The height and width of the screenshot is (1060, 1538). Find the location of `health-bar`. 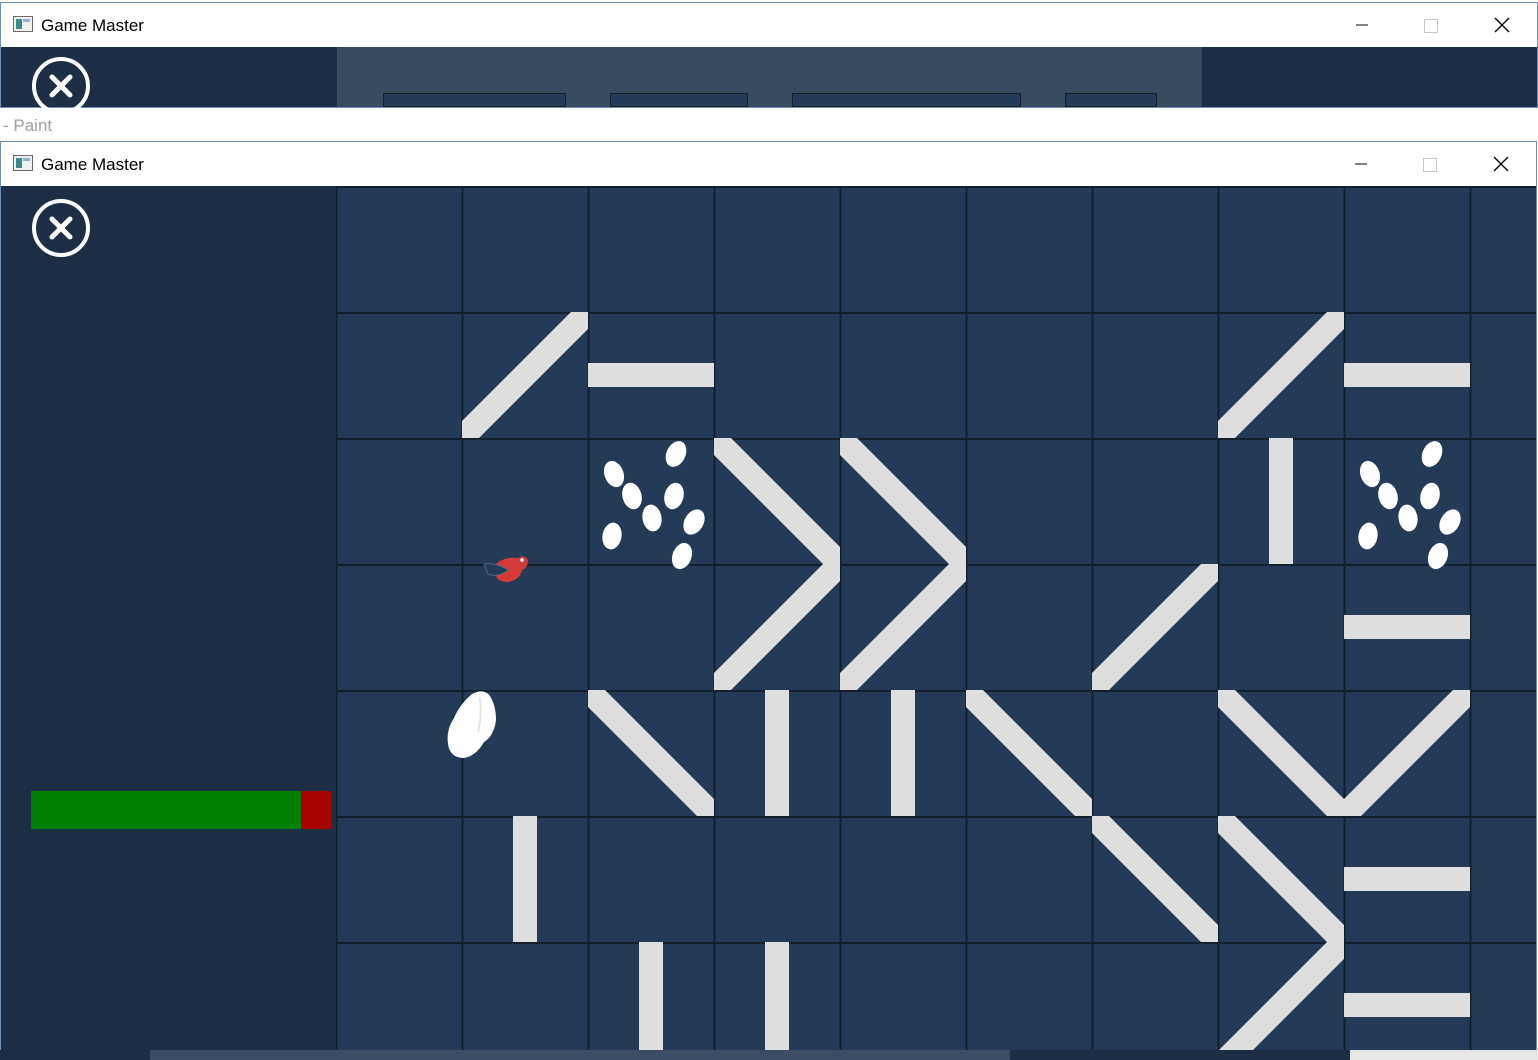

health-bar is located at coordinates (181, 810).